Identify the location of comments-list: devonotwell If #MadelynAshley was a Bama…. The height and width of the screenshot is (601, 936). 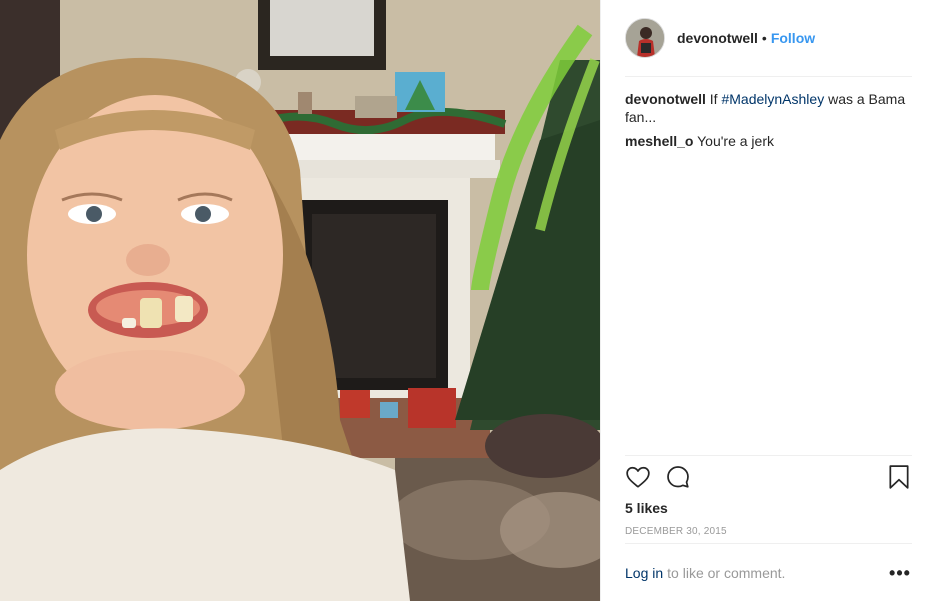
(768, 123).